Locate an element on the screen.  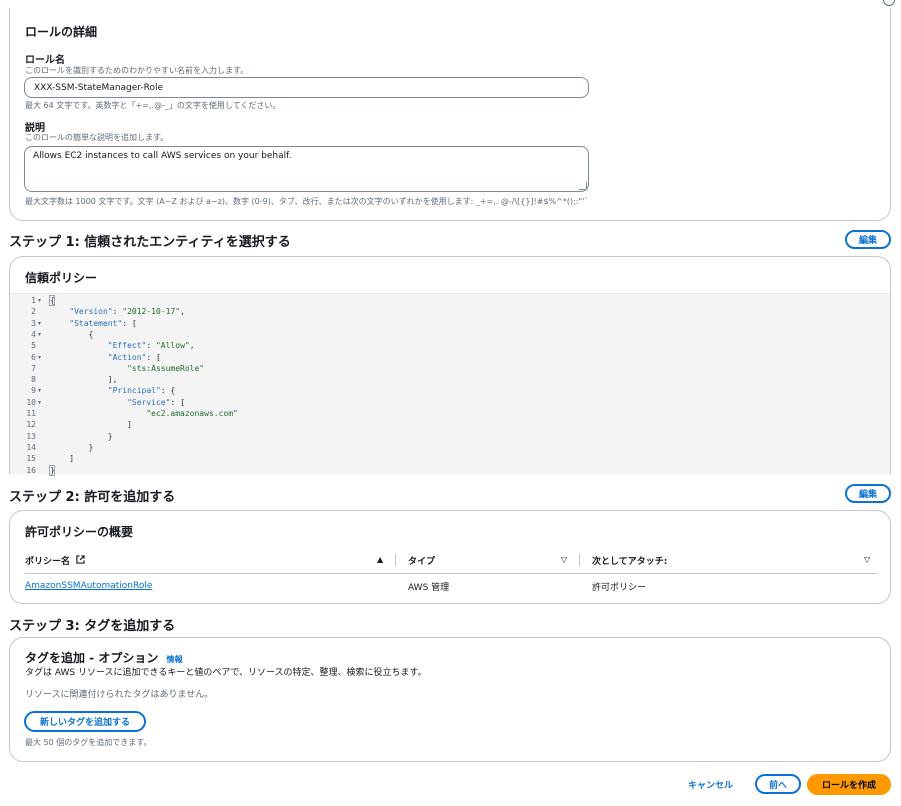
policy-link-amazon-ssm-automation-role: AmazonSSMAutomationRole is located at coordinates (88, 586).